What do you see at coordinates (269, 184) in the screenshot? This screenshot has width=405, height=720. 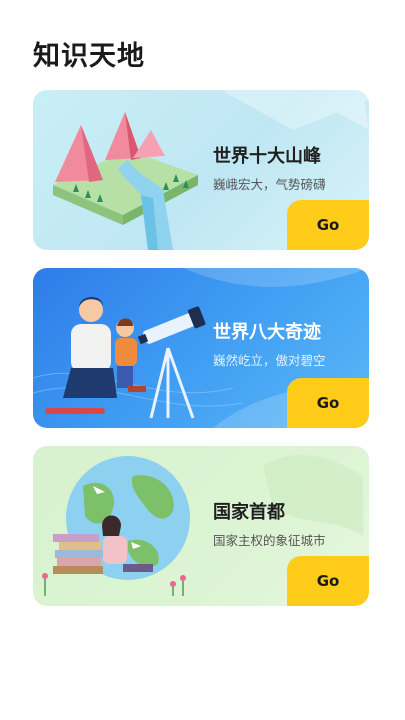 I see `card-subtitle: 巍峨宏大，气势磅礴` at bounding box center [269, 184].